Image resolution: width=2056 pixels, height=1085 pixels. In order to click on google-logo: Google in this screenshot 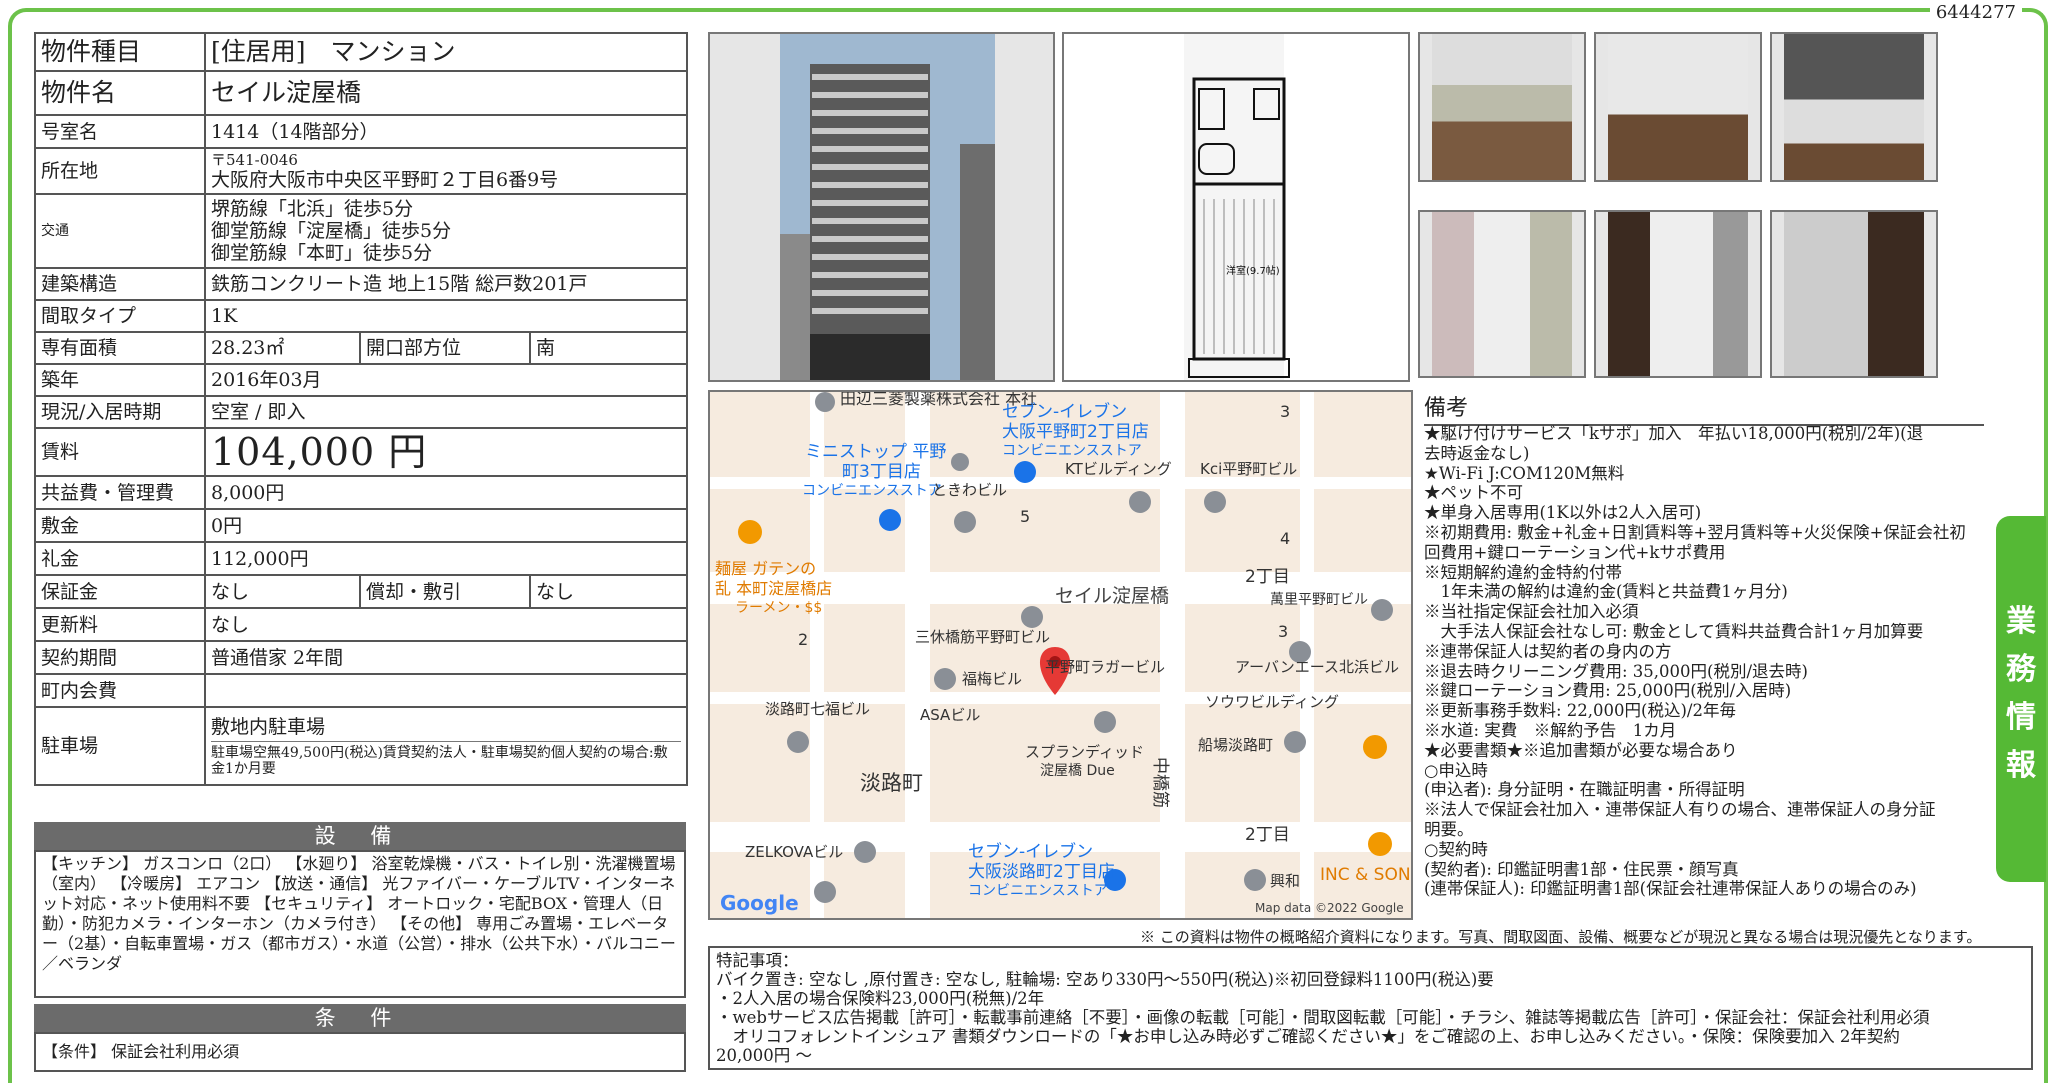, I will do `click(759, 903)`.